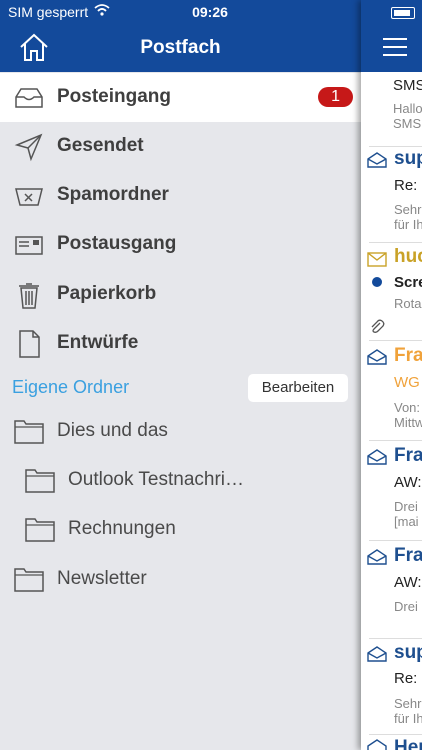 This screenshot has height=750, width=422. What do you see at coordinates (180, 12) in the screenshot?
I see `status-bar: SIM gesperrt 09:26` at bounding box center [180, 12].